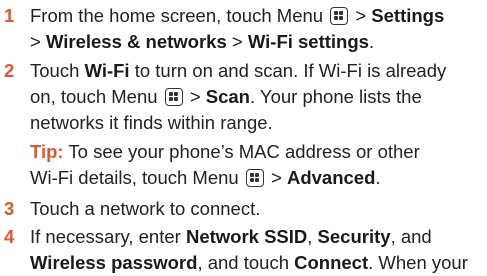 The image size is (487, 276). What do you see at coordinates (354, 236) in the screenshot?
I see `bold-term: Security` at bounding box center [354, 236].